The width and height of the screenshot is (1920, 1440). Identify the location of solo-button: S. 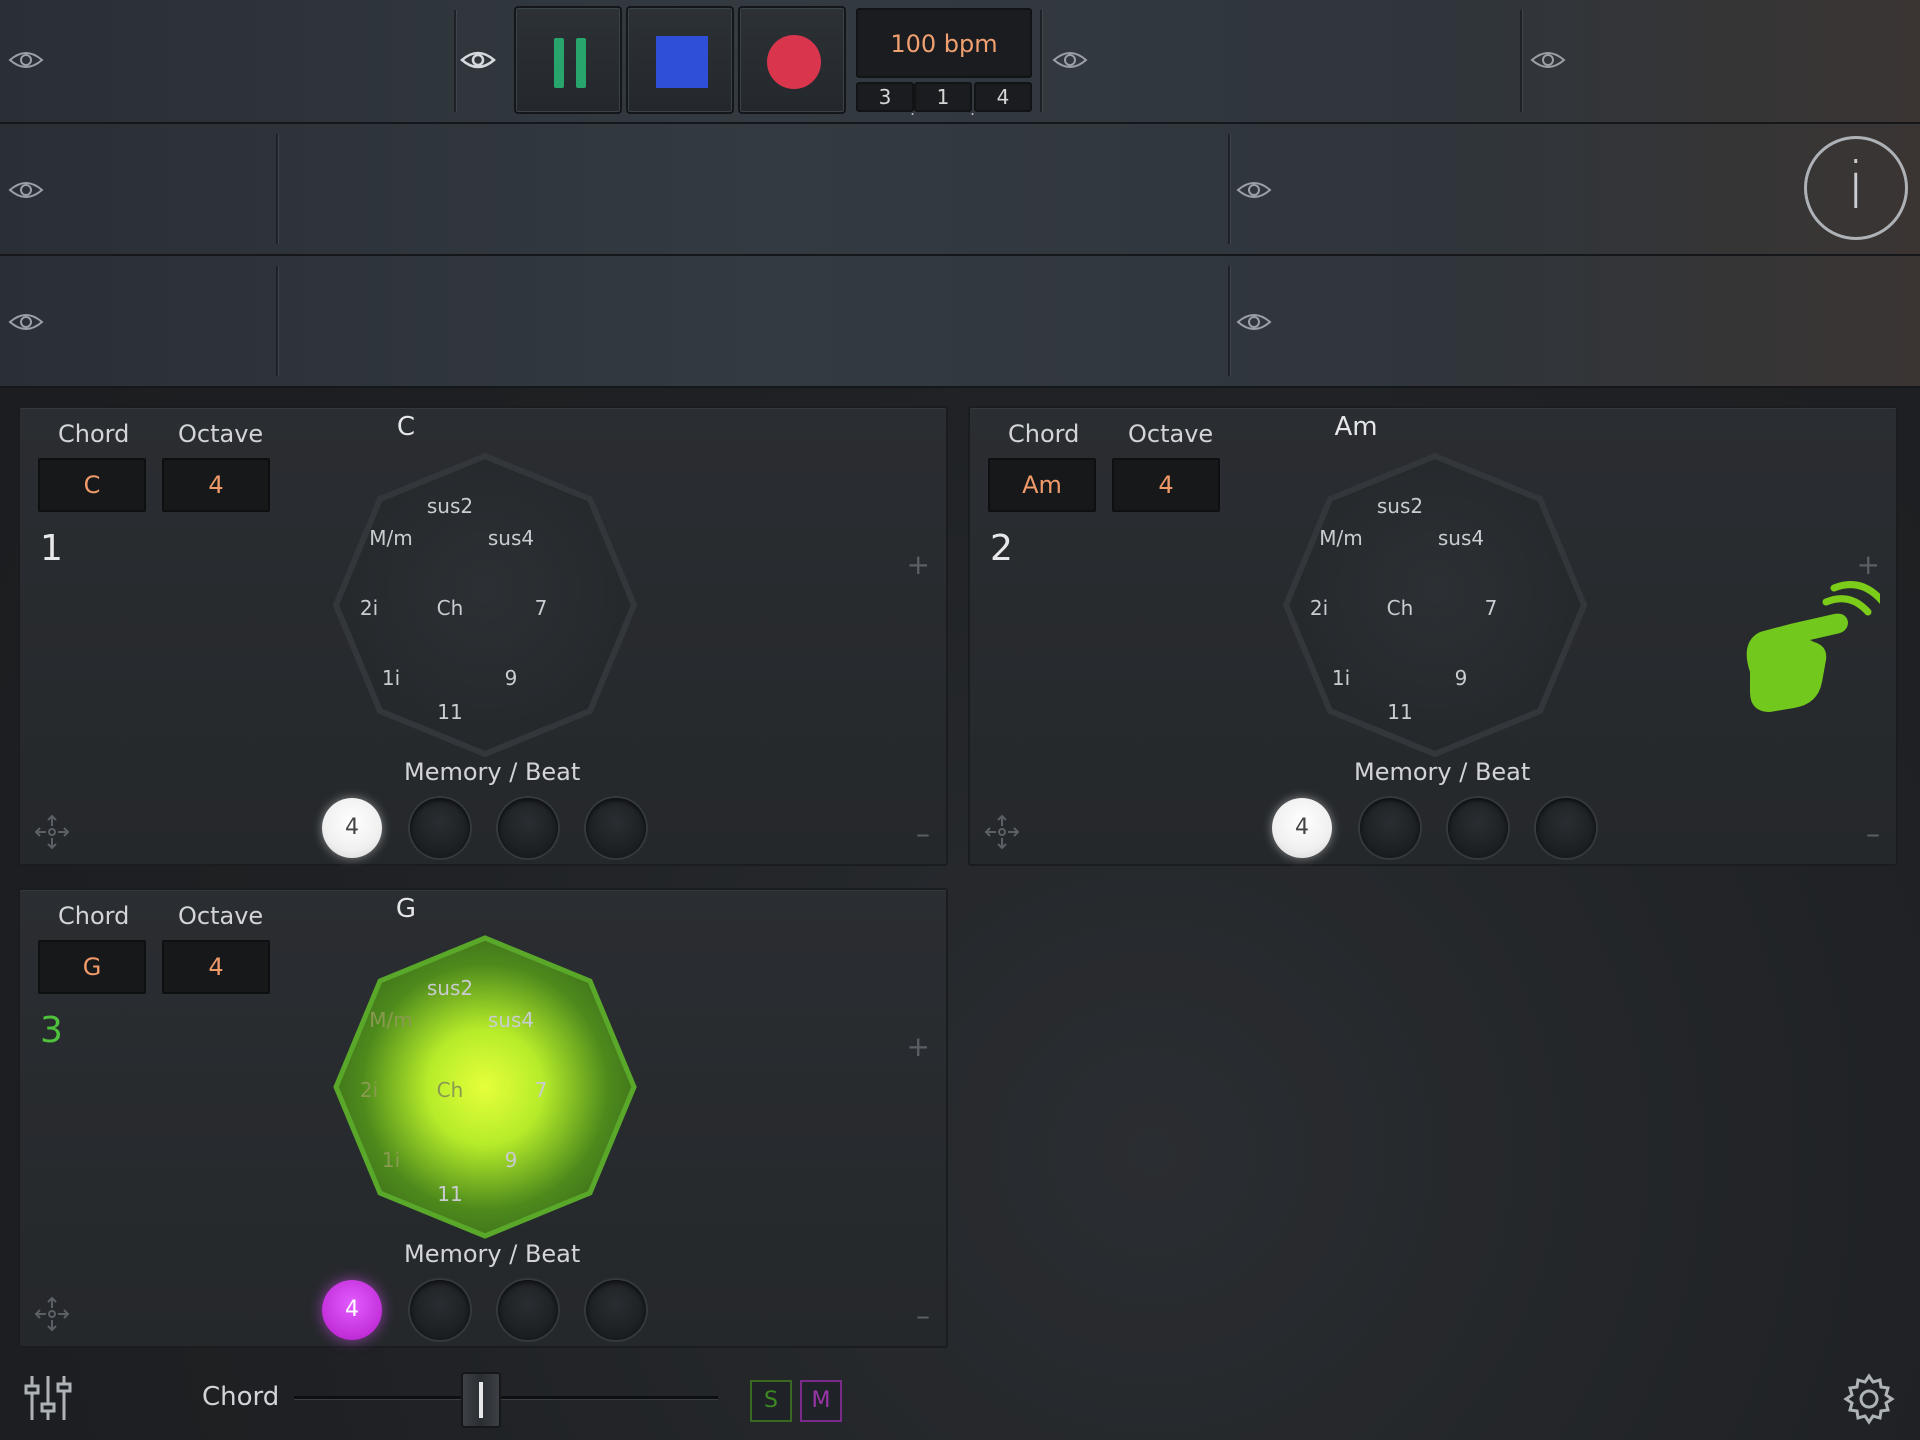
(771, 1401).